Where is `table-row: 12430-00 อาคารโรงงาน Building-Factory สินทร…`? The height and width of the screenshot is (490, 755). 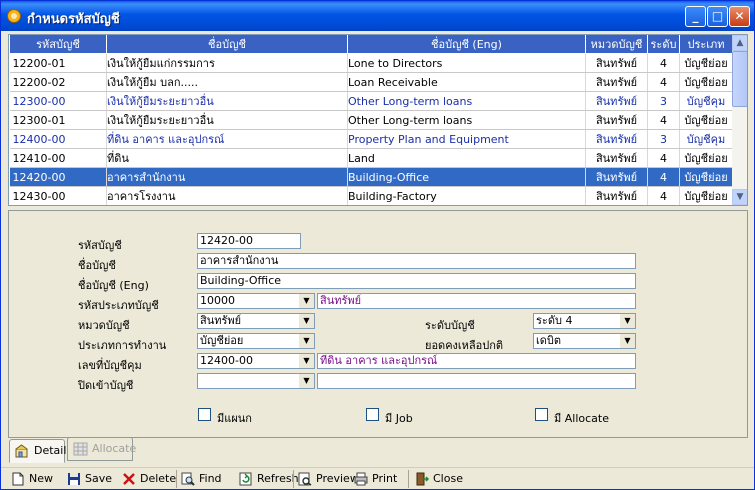 table-row: 12430-00 อาคารโรงงาน Building-Factory สินทร… is located at coordinates (371, 195).